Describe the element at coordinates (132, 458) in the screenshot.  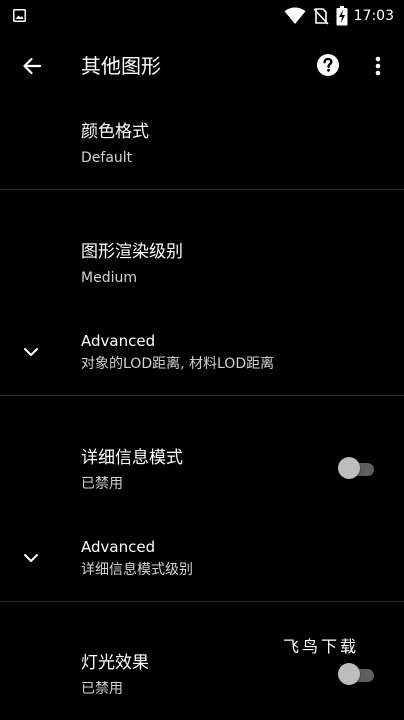
I see `setting-title: 详细信息模式` at that location.